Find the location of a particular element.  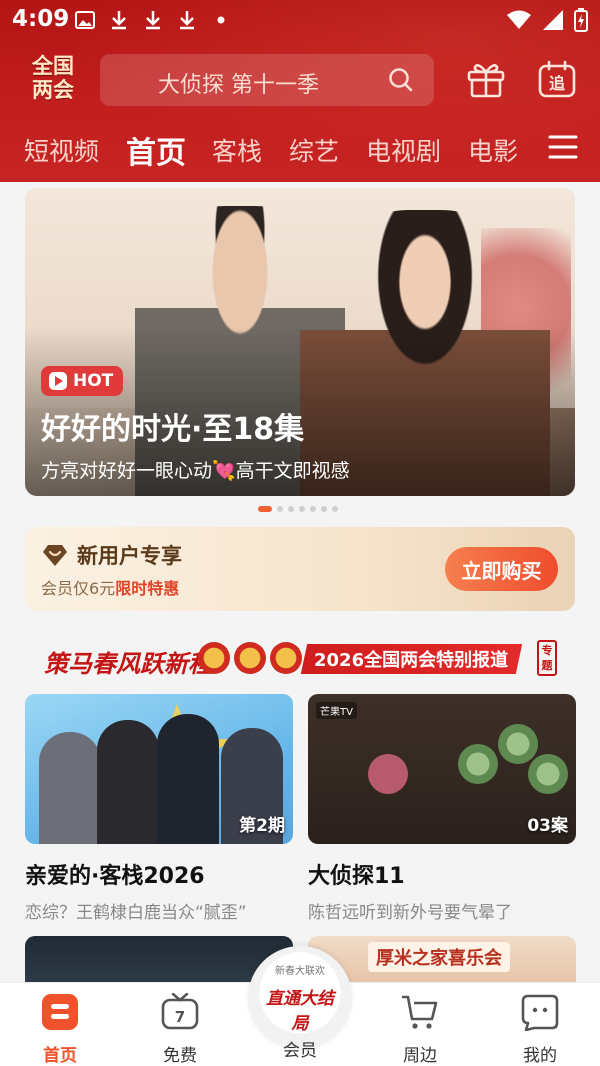

nav-vip: 新春大联欢 直通大结局 is located at coordinates (300, 998).